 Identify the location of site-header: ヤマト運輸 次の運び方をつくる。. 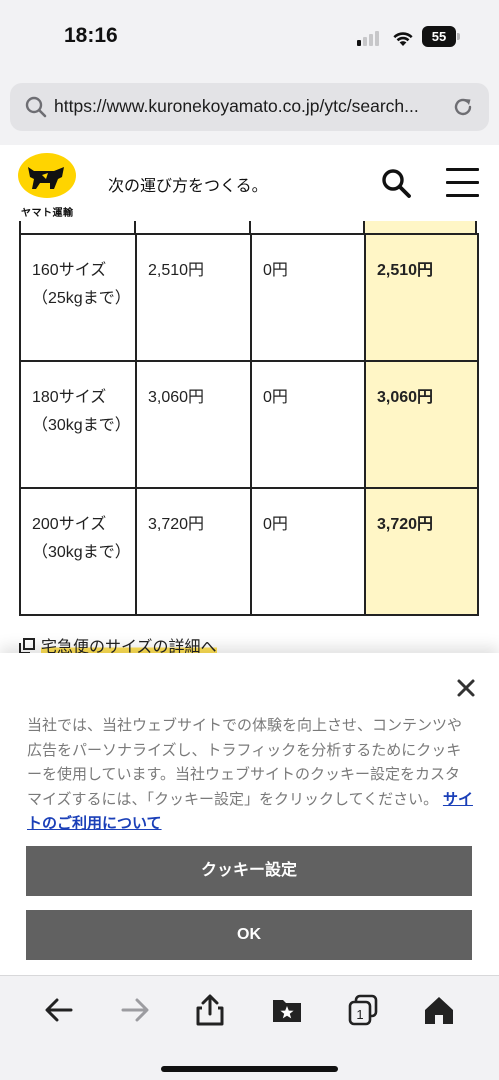
(249, 183).